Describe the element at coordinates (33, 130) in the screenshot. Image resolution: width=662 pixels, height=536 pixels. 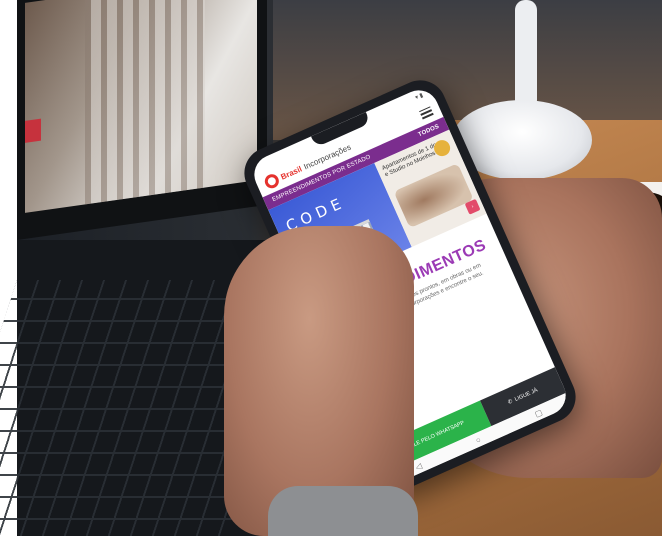
I see `laptop-red-accent` at that location.